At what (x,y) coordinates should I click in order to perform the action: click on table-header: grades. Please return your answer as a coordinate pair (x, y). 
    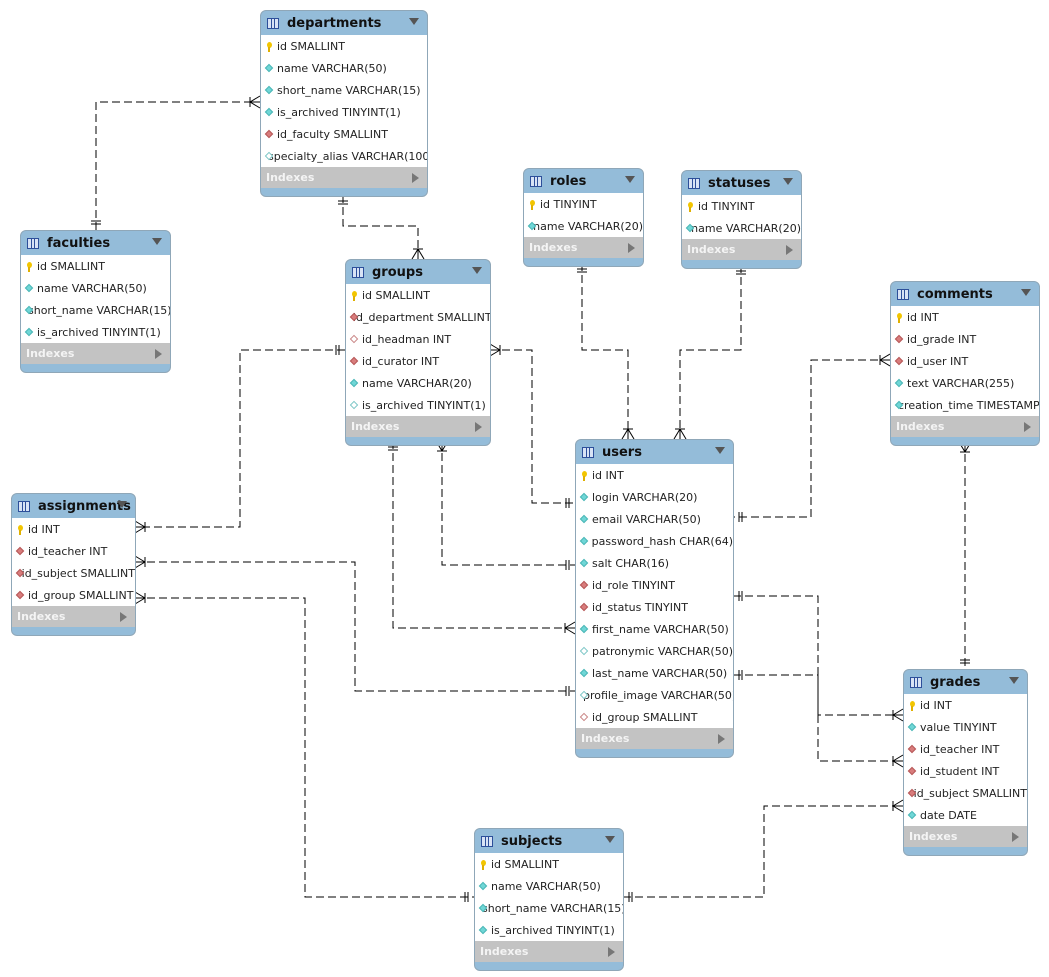
    Looking at the image, I should click on (965, 682).